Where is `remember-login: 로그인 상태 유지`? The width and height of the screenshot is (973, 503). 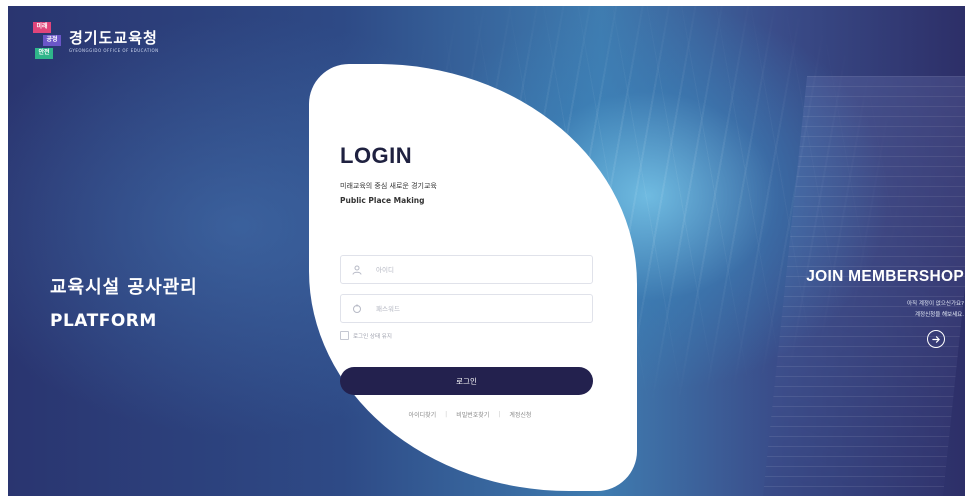
remember-login: 로그인 상태 유지 is located at coordinates (366, 335).